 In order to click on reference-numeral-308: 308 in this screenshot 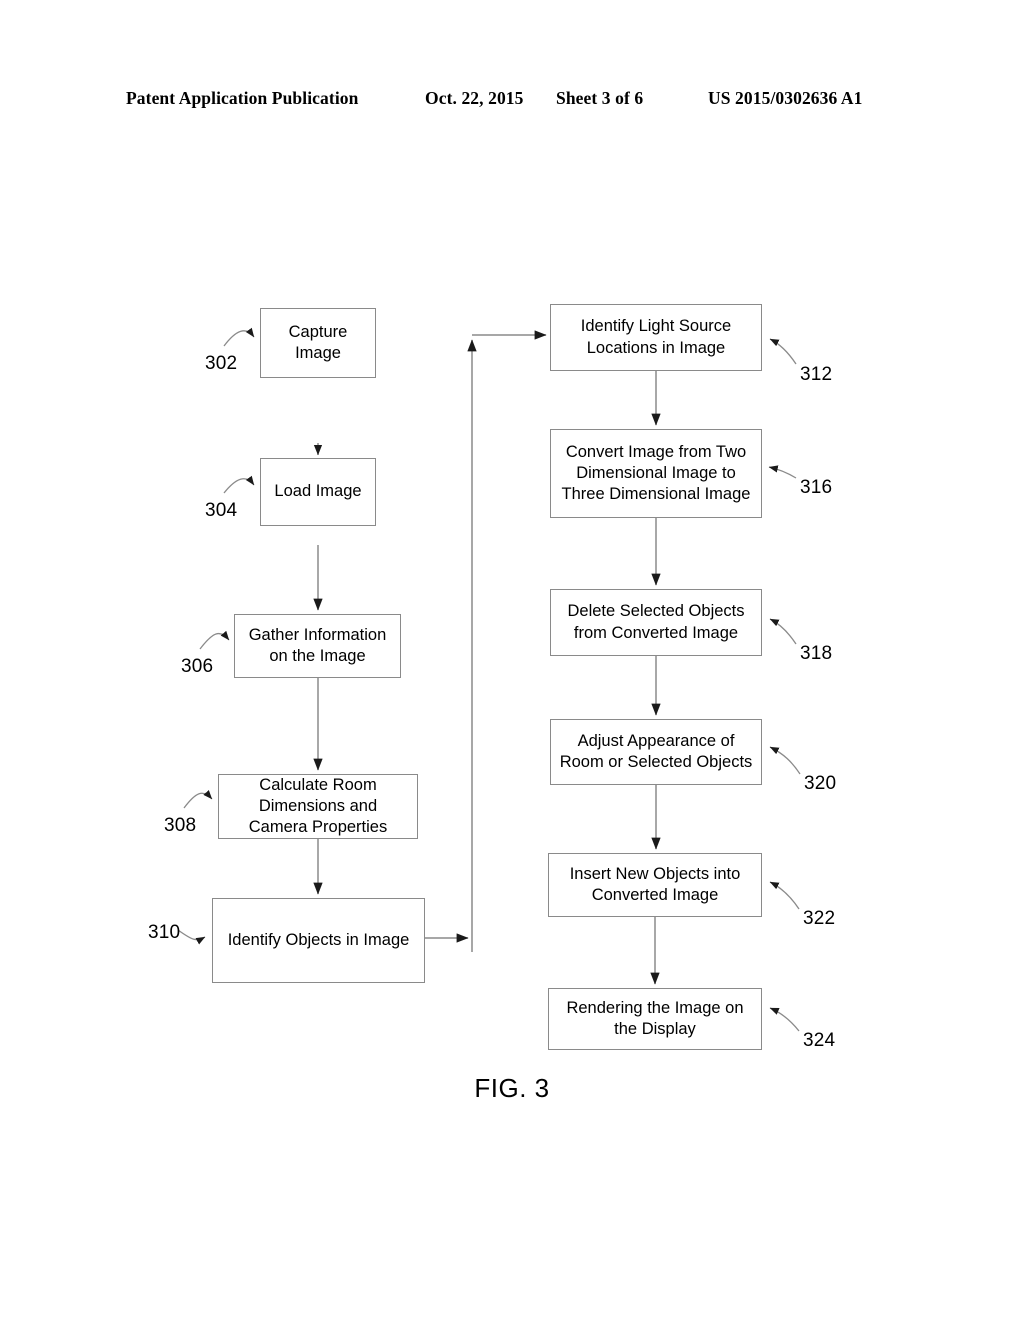, I will do `click(180, 825)`.